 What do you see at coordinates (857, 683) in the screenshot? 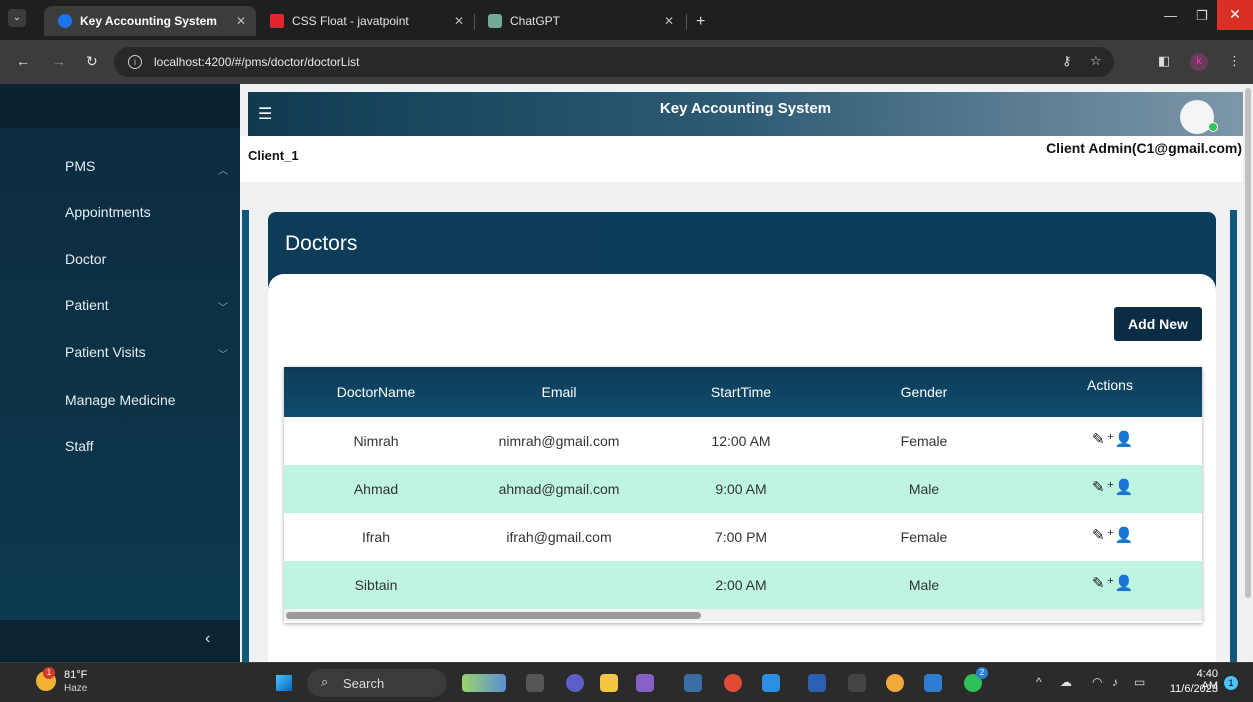
I see `terminal-icon` at bounding box center [857, 683].